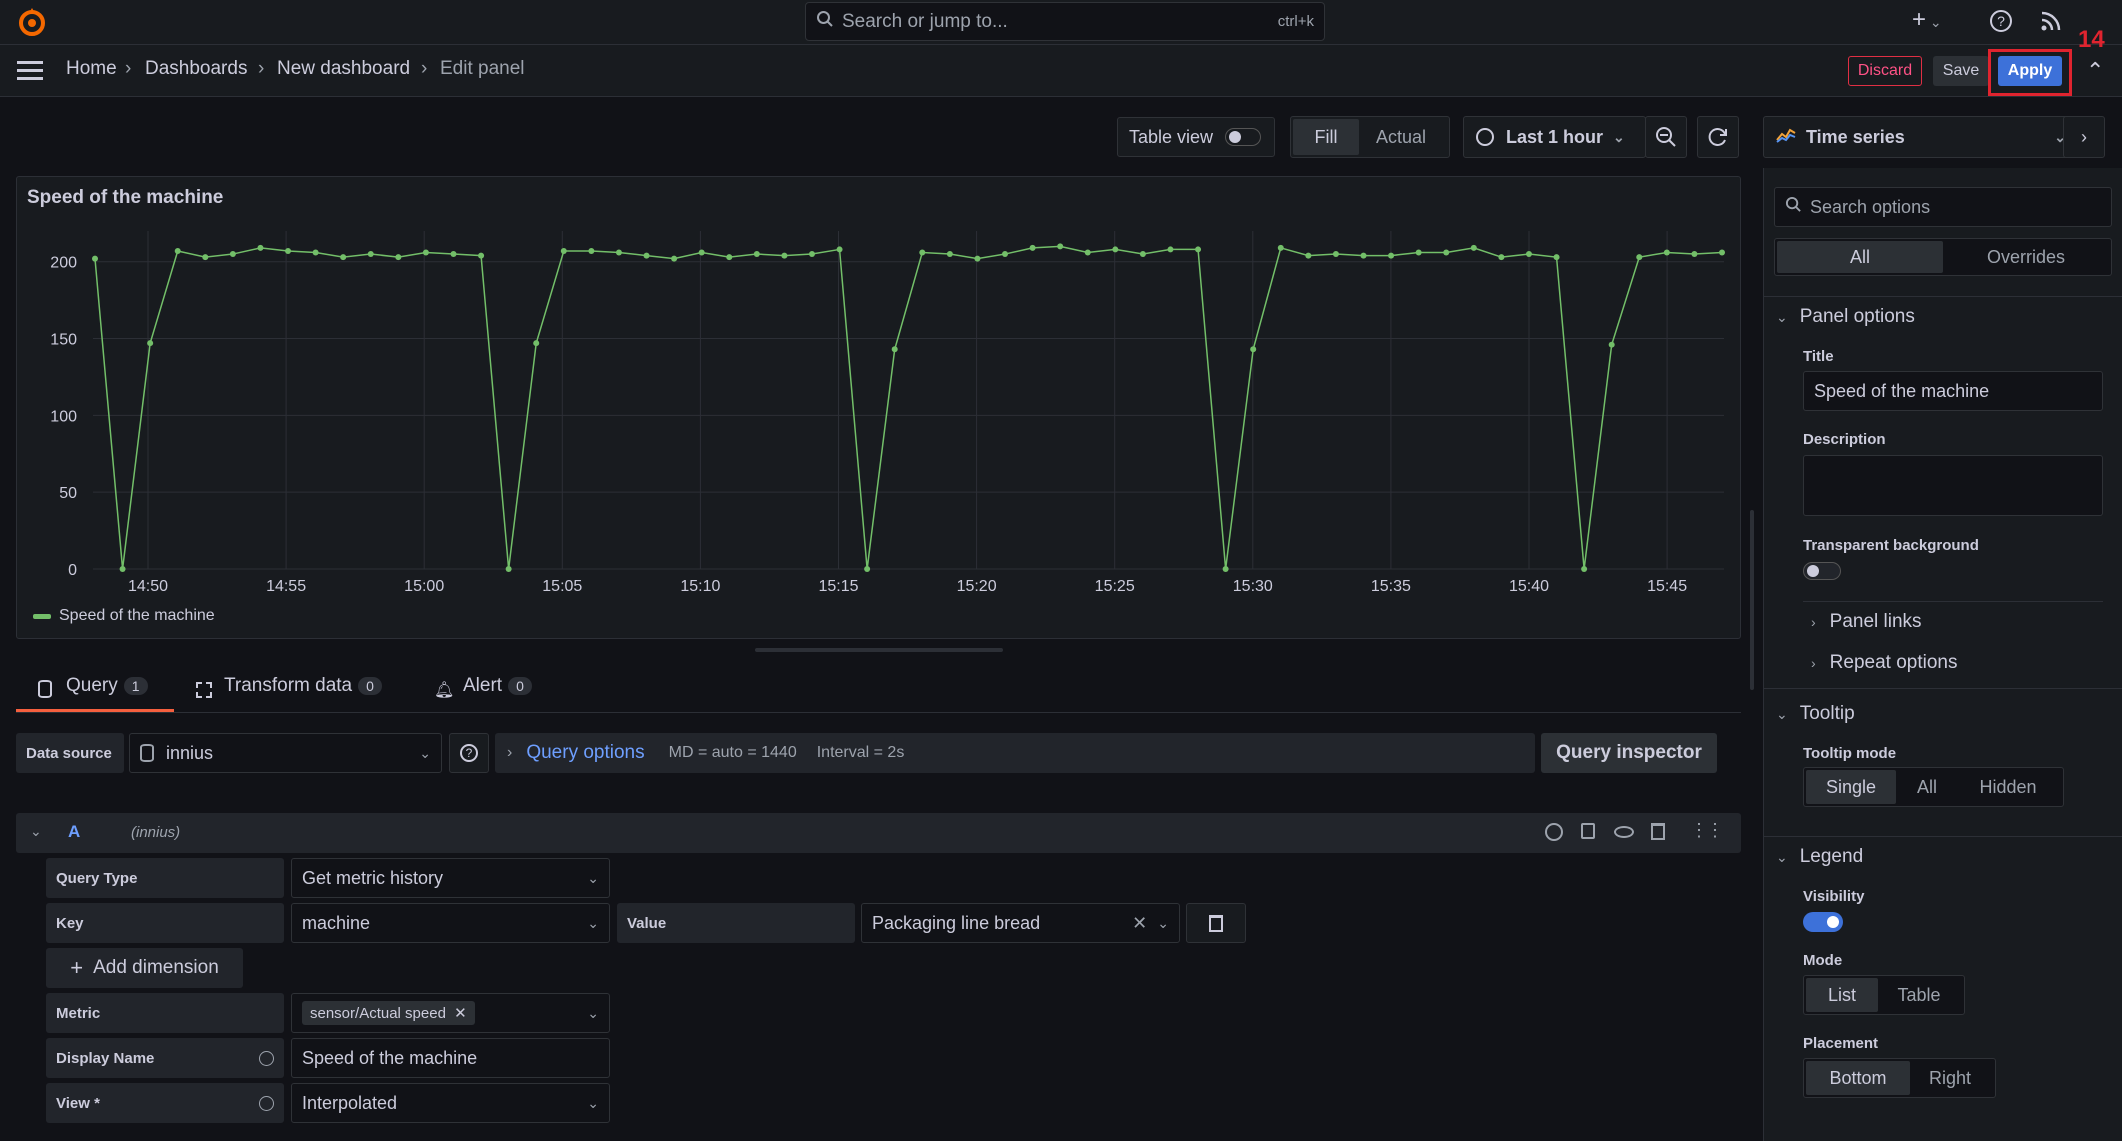  Describe the element at coordinates (450, 1058) in the screenshot. I see `display-name-input: Speed of the machine` at that location.